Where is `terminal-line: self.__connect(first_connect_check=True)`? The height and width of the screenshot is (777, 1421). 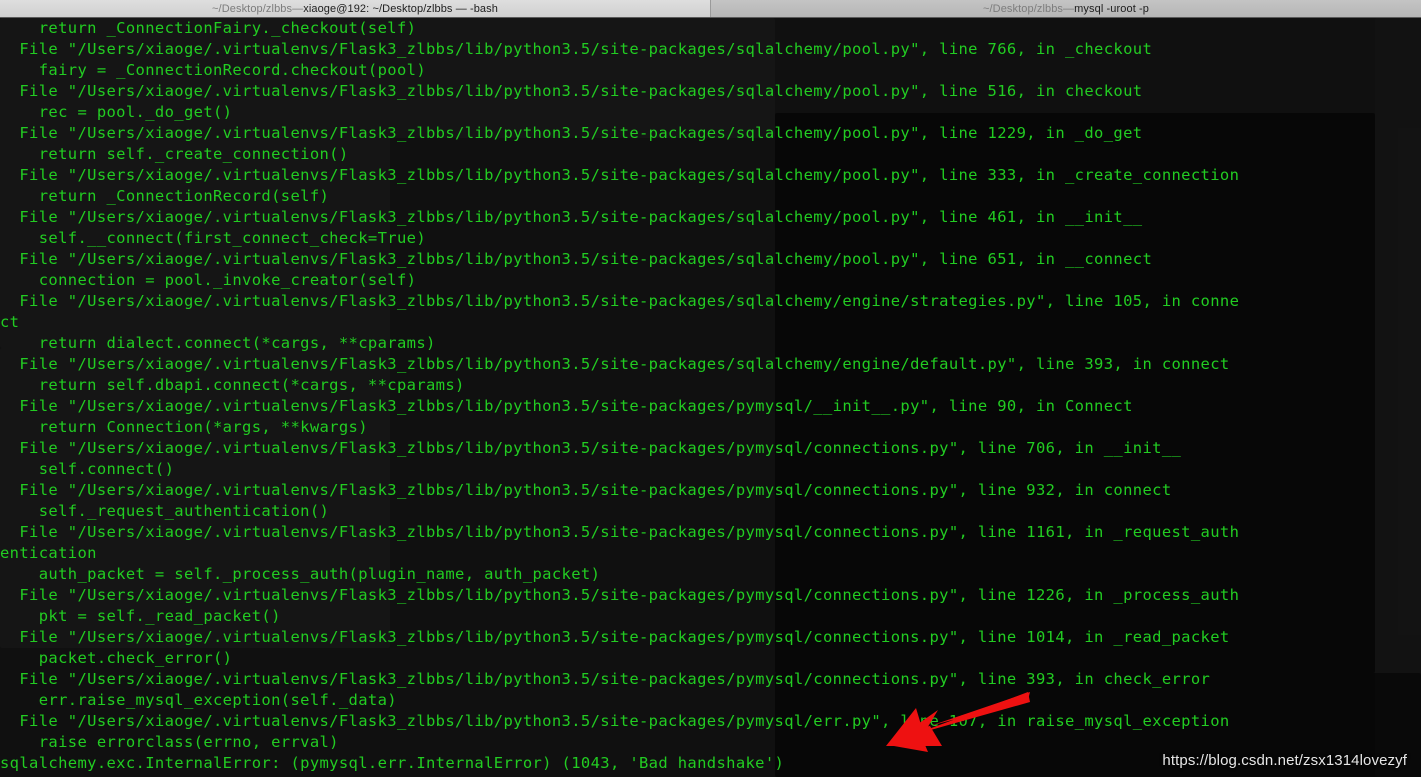
terminal-line: self.__connect(first_connect_check=True) is located at coordinates (213, 238).